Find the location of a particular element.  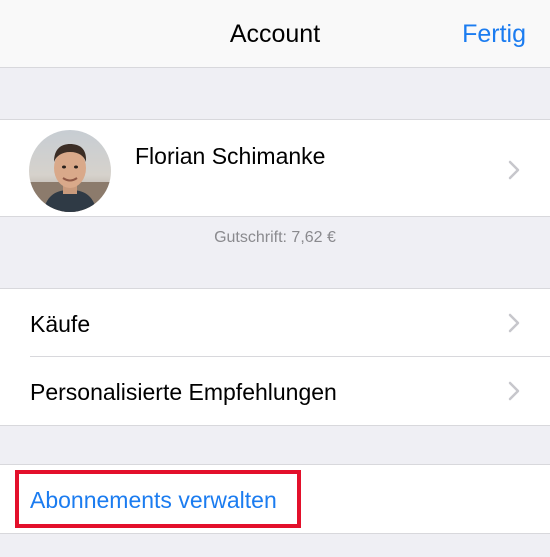

profile-name: Florian Schimanke is located at coordinates (230, 156).